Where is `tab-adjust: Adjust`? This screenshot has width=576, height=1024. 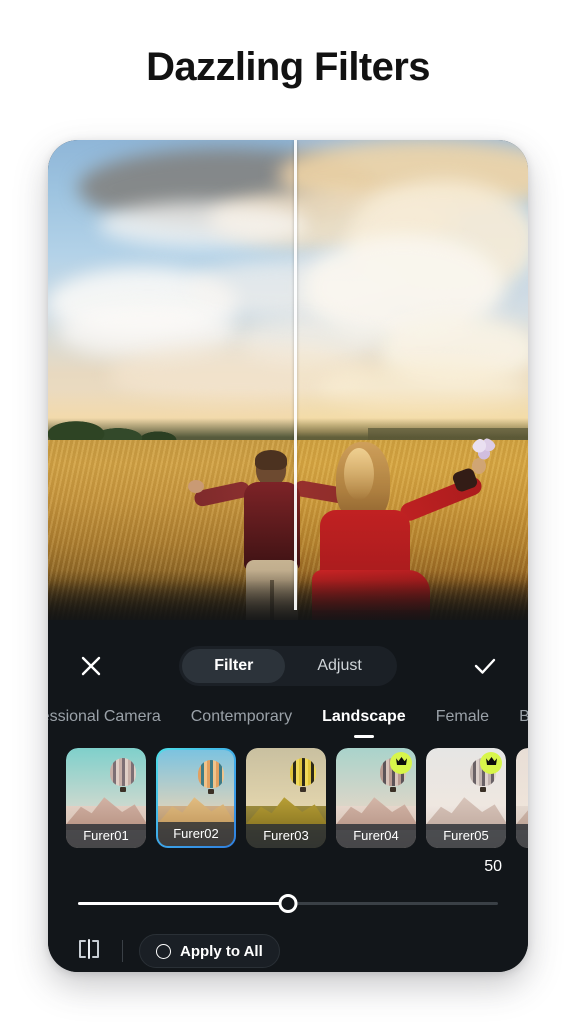 tab-adjust: Adjust is located at coordinates (339, 666).